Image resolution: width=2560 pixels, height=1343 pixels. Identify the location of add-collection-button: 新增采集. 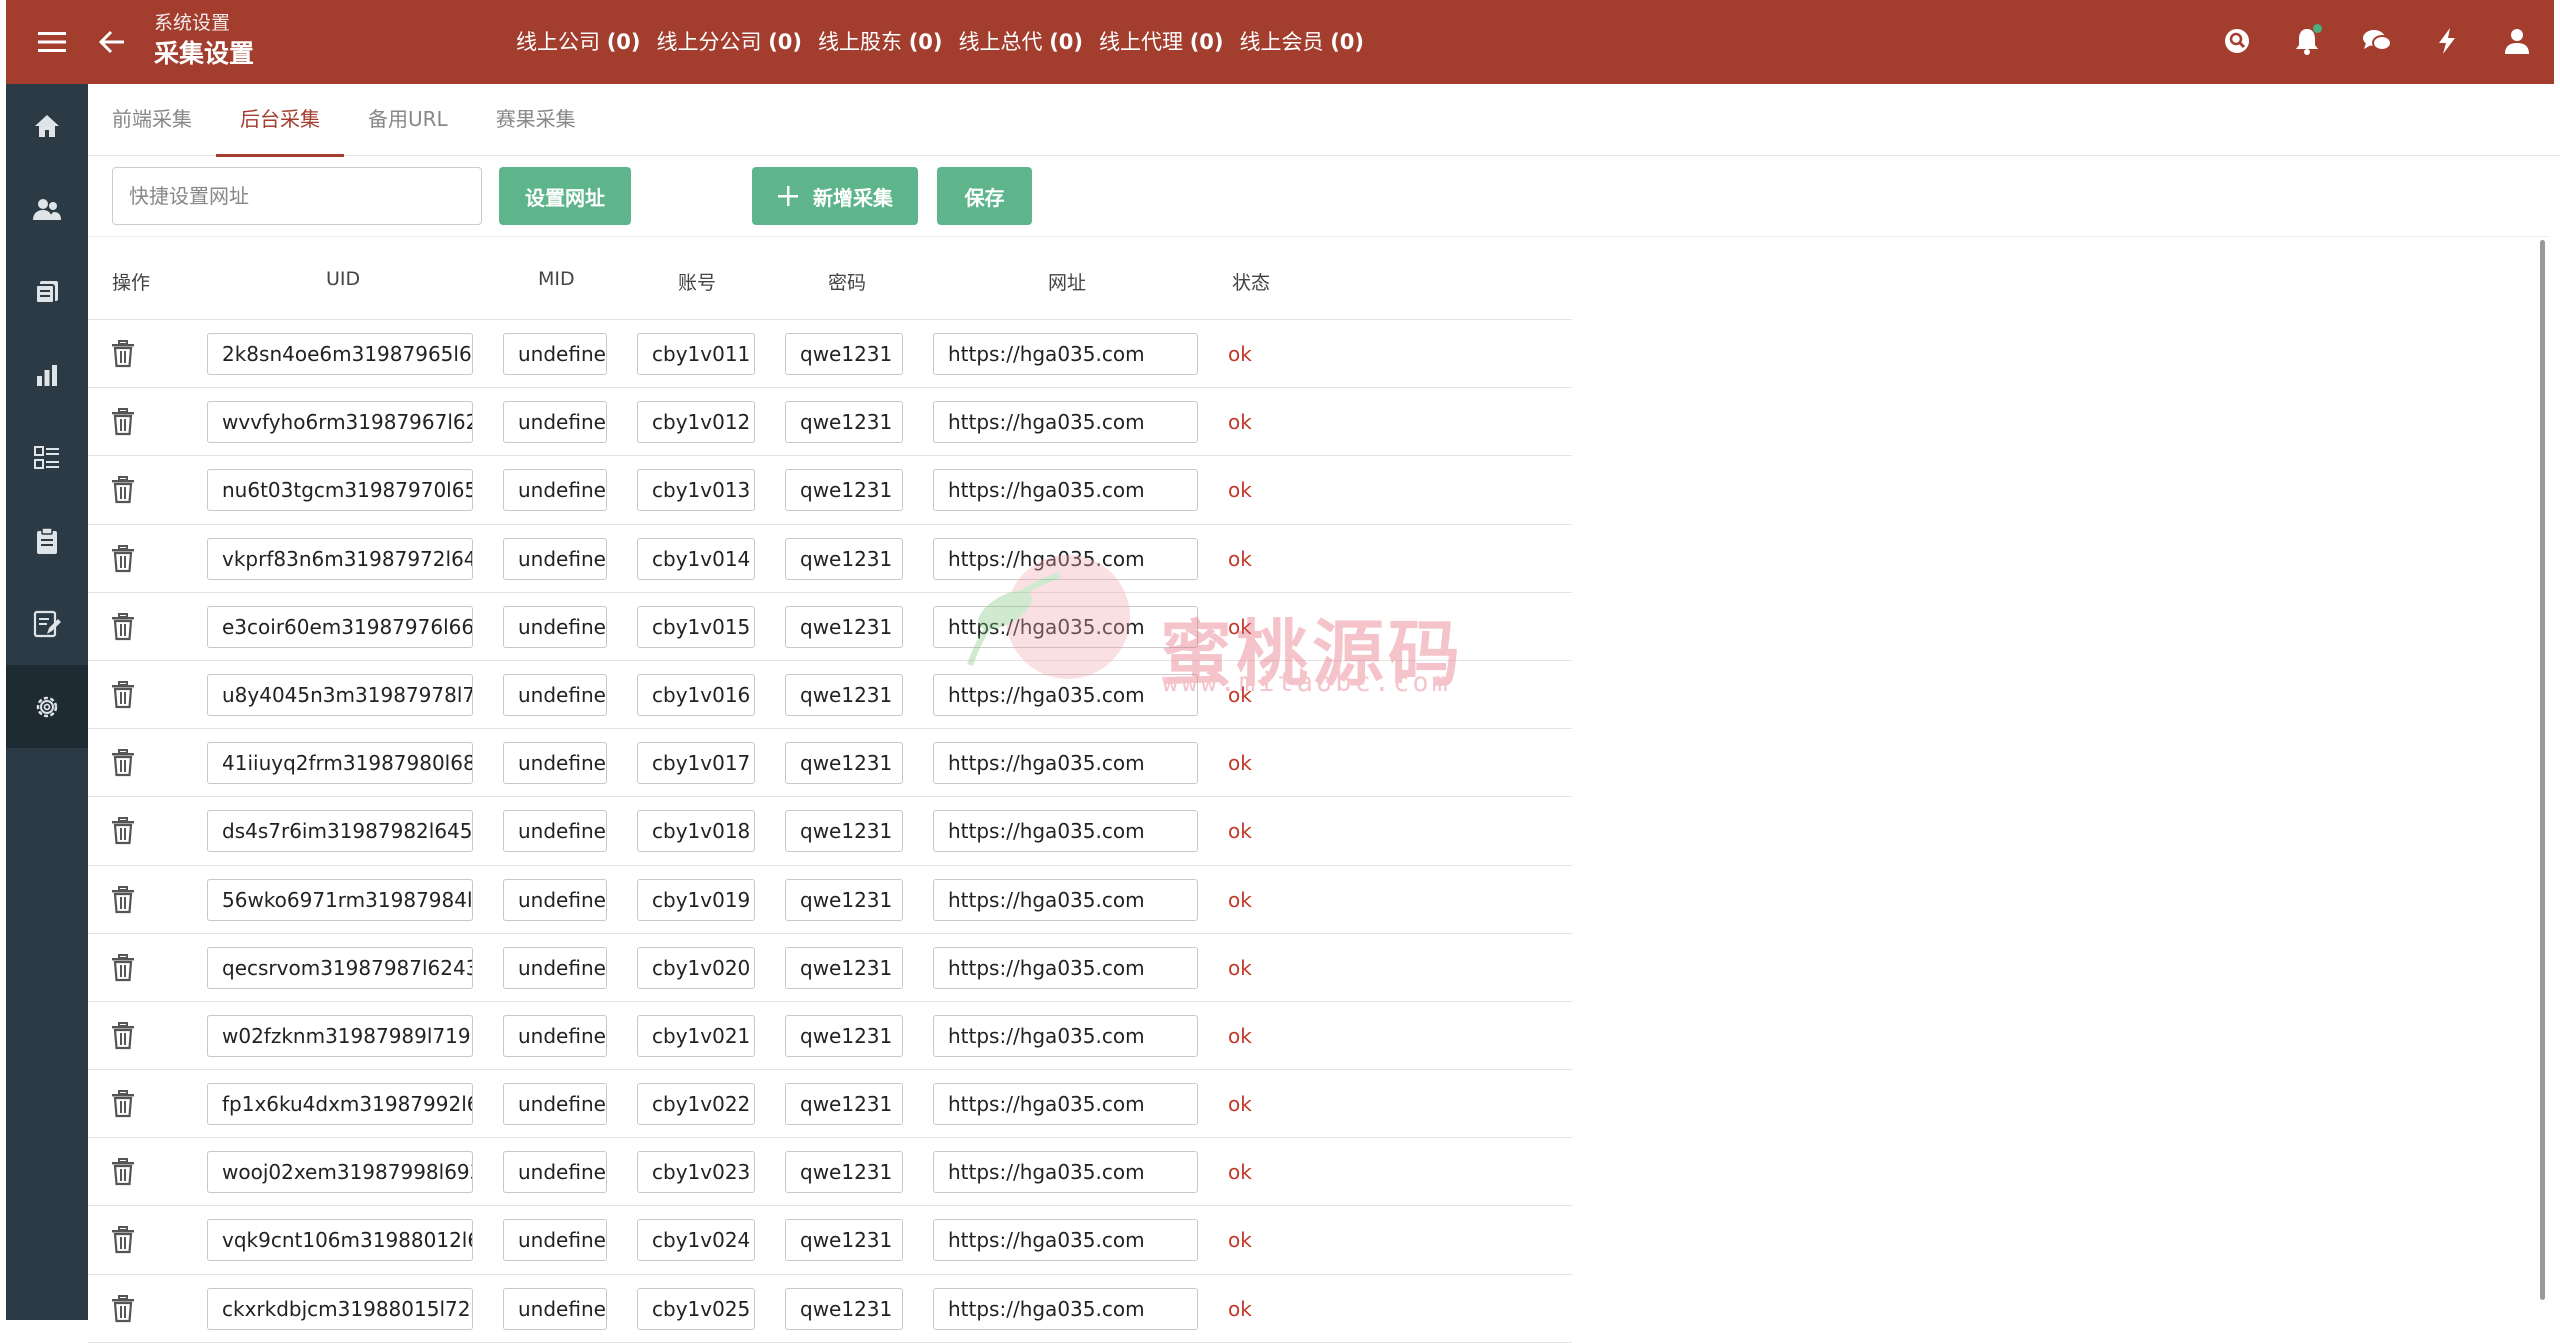
(835, 196).